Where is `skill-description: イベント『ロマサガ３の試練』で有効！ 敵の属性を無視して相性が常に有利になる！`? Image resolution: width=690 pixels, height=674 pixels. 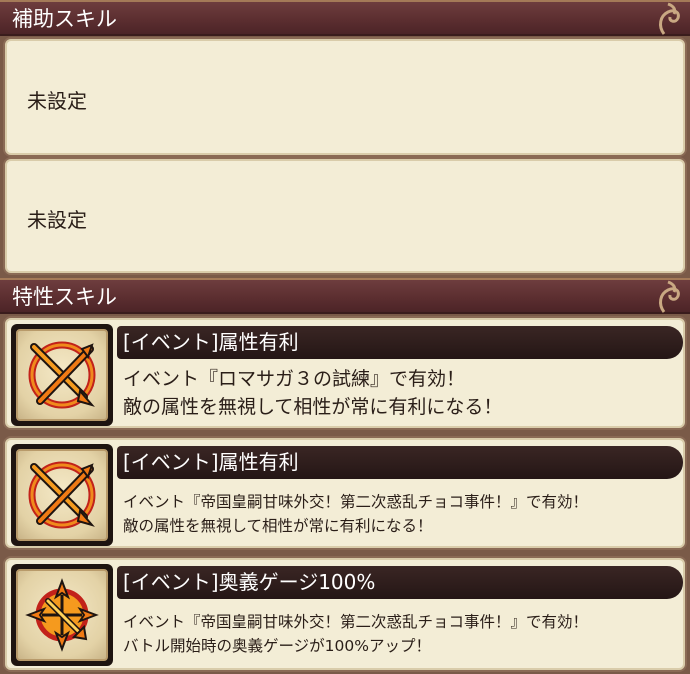
skill-description: イベント『ロマサガ３の試練』で有効！ 敵の属性を無視して相性が常に有利になる！ is located at coordinates (312, 393).